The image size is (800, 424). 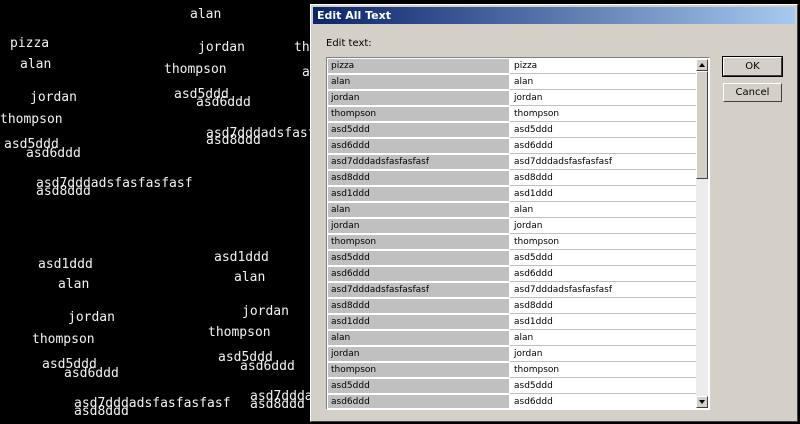 I want to click on dialog-title: Edit All Text, so click(x=354, y=15).